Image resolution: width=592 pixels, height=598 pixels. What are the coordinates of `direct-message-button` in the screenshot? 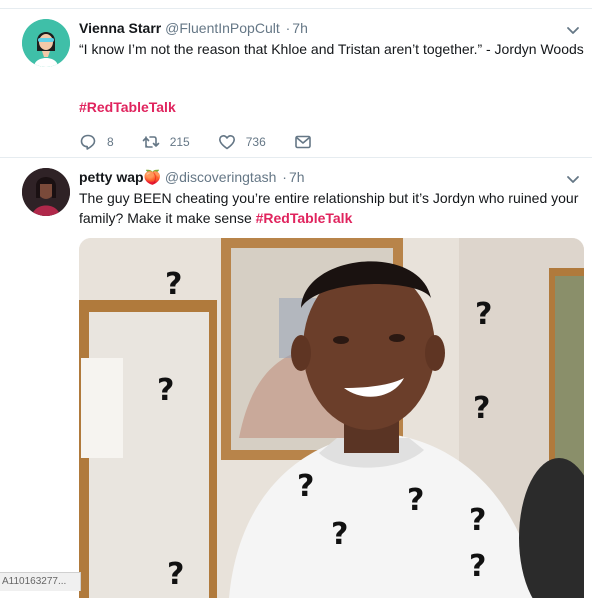 It's located at (308, 142).